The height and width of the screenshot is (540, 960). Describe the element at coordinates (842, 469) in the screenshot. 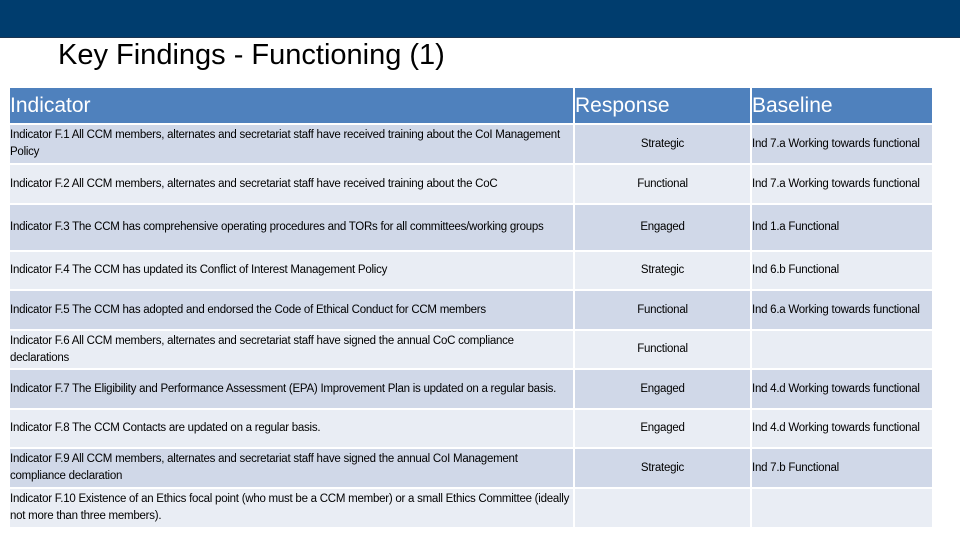

I see `cell-baseline: Ind 7.b Functional` at that location.